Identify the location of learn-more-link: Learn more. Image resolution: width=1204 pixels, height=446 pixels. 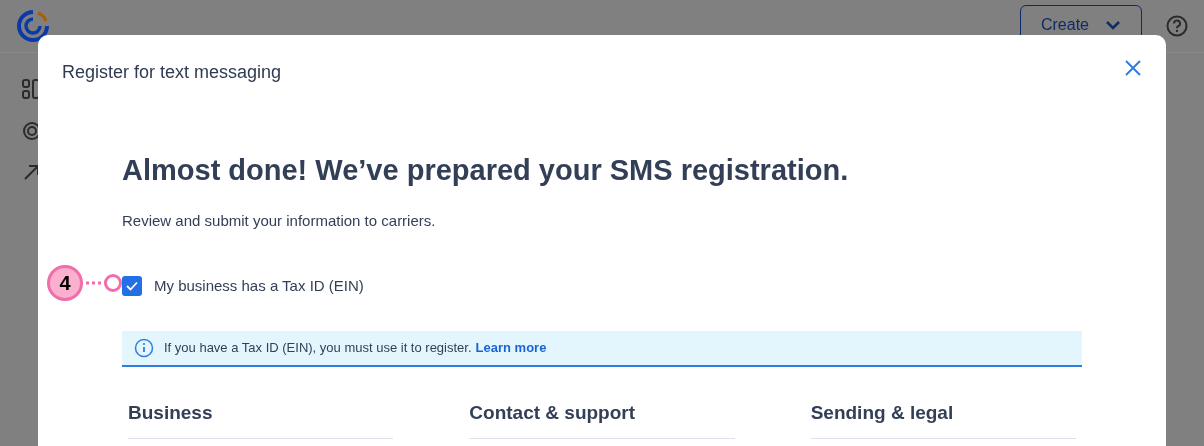
(511, 348).